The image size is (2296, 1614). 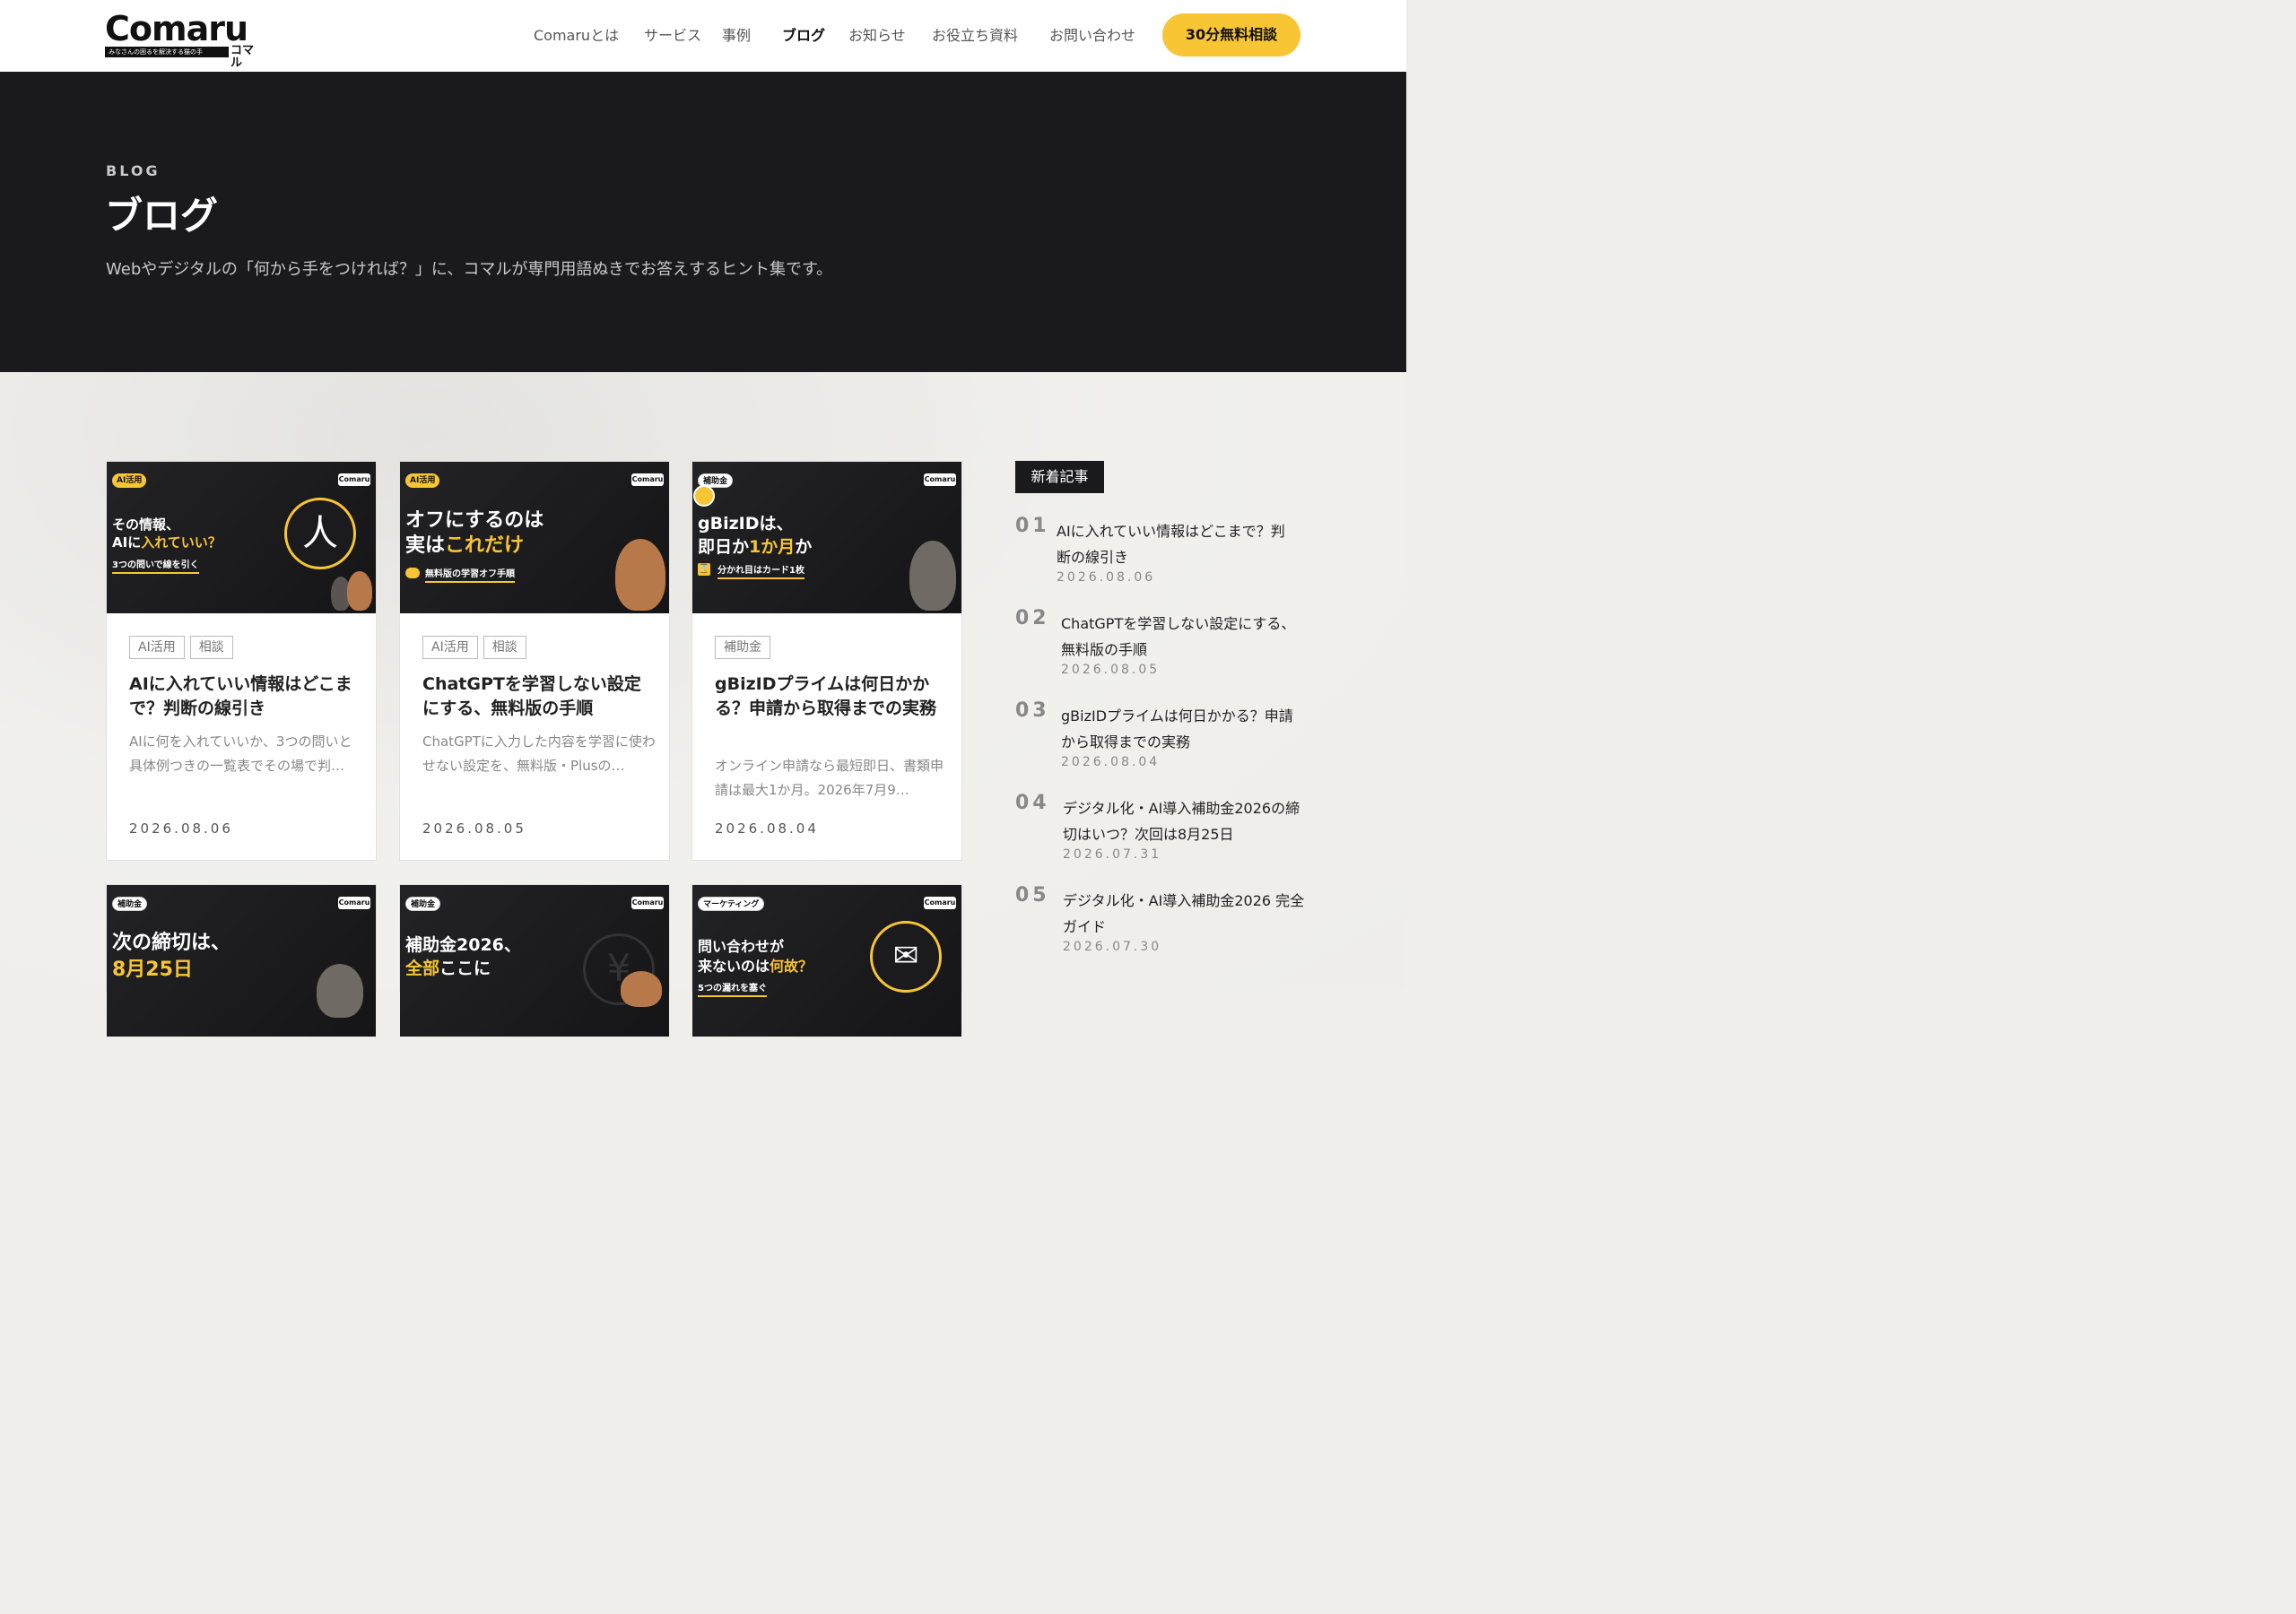 I want to click on post-thumbnail: 補助金 Comaru 次の締切は、 8月25日, so click(x=241, y=961).